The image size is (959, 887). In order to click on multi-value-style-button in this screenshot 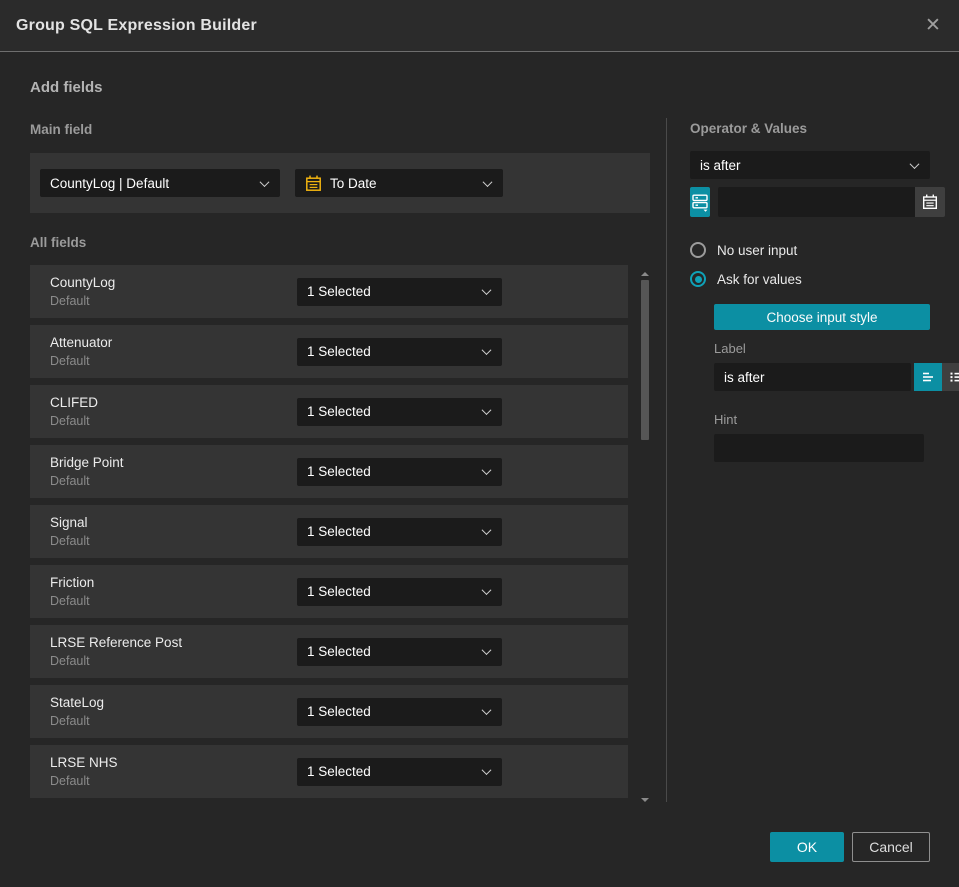, I will do `click(950, 377)`.